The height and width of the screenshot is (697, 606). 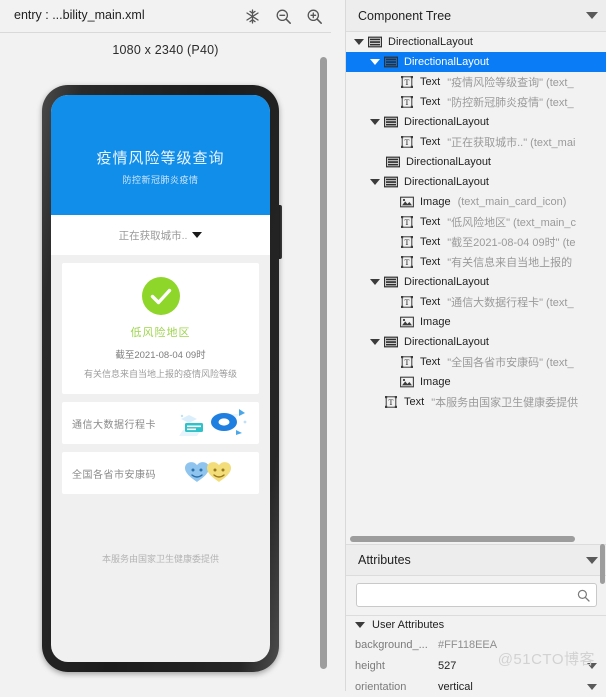 What do you see at coordinates (476, 142) in the screenshot?
I see `tree-row: T Text "正在获取城市.." (text_mai` at bounding box center [476, 142].